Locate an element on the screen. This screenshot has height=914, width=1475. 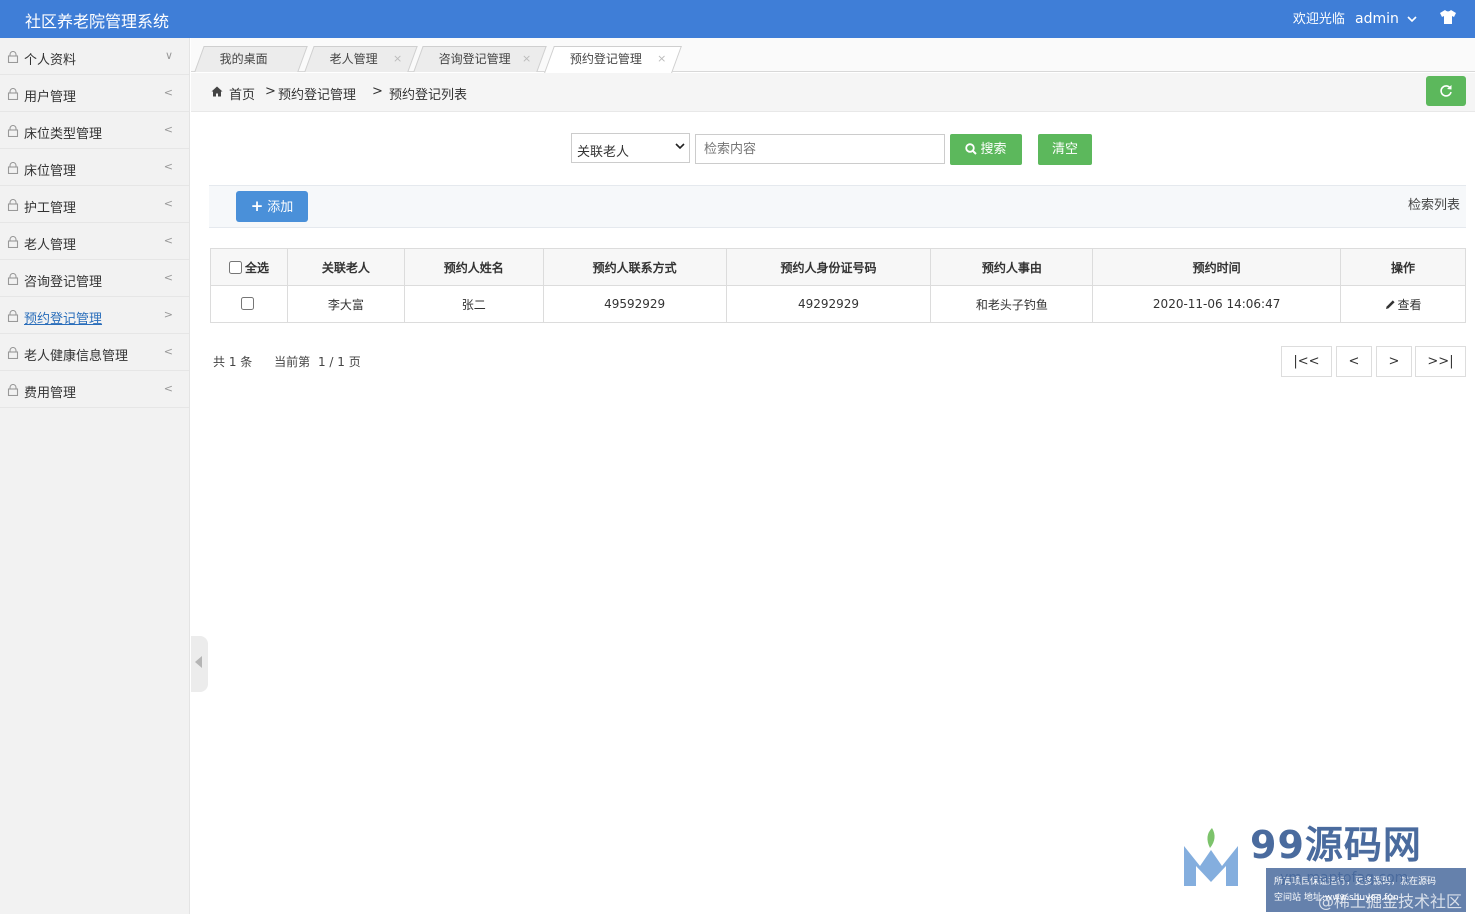
tab-appointments: 预约登记管理 × is located at coordinates (613, 59).